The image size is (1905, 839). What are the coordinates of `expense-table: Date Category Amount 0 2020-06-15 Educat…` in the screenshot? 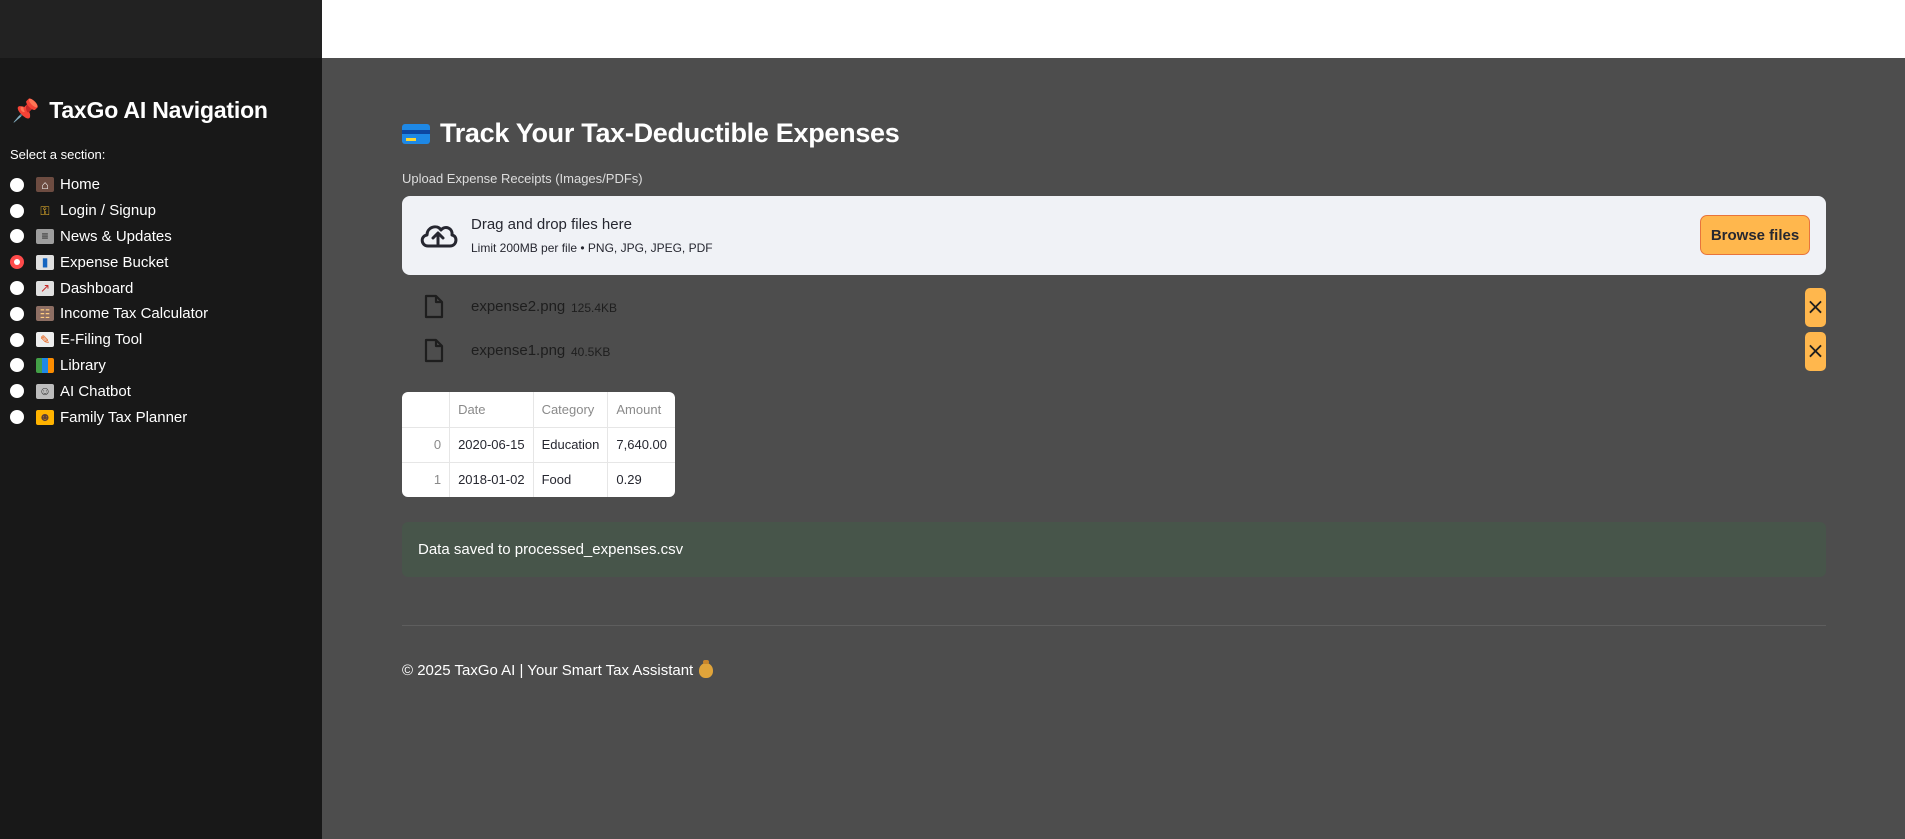 It's located at (538, 444).